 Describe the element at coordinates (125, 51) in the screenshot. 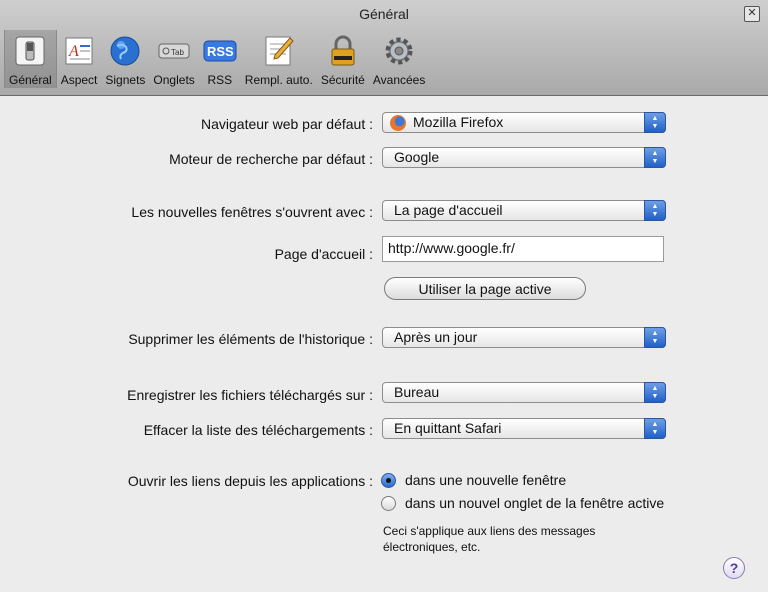

I see `globe-icon` at that location.